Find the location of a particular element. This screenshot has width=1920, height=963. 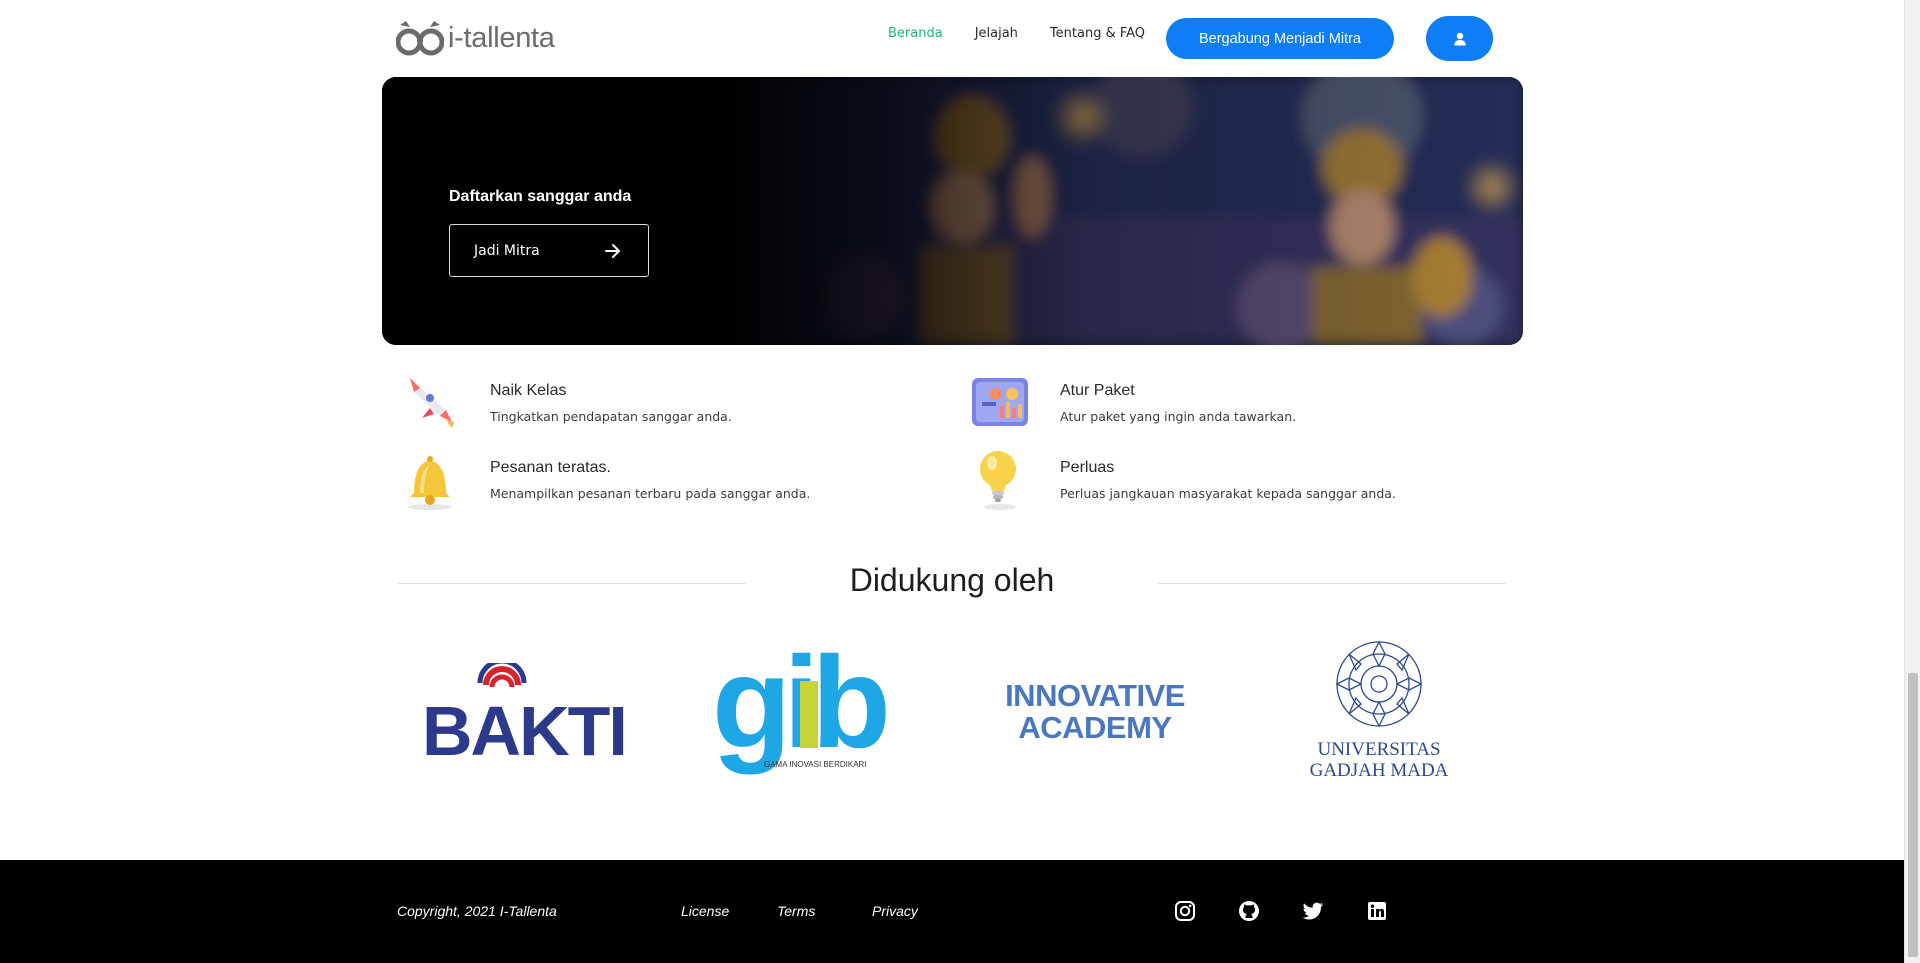

partner-gib-logo: gib GAMA INOVASI BERDIKARI is located at coordinates (803, 706).